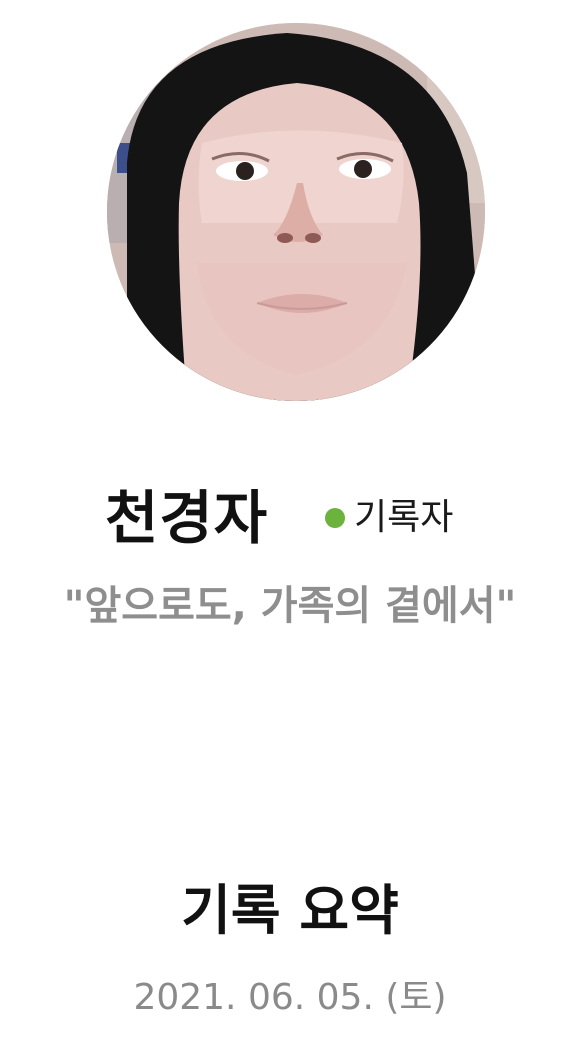  What do you see at coordinates (290, 518) in the screenshot?
I see `profile-header: 천경자 기록자` at bounding box center [290, 518].